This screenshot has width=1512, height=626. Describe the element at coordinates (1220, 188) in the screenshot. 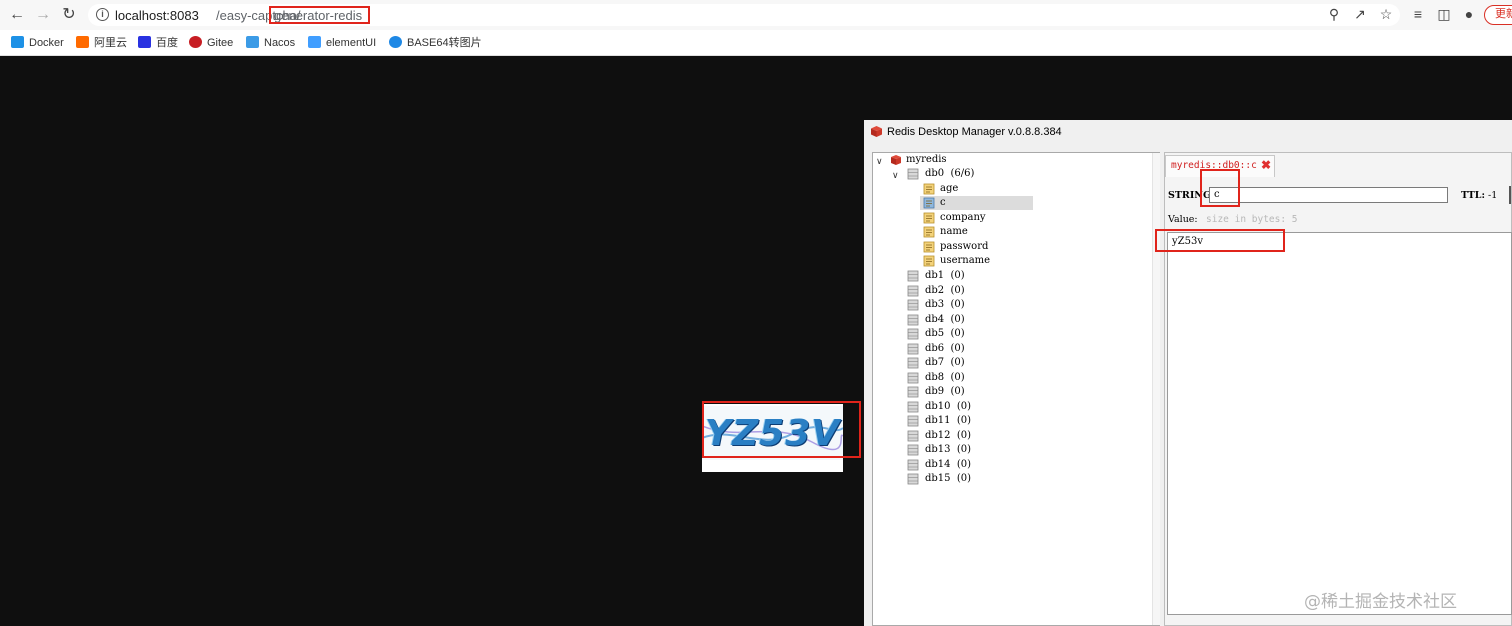

I see `annotation-box-key` at that location.